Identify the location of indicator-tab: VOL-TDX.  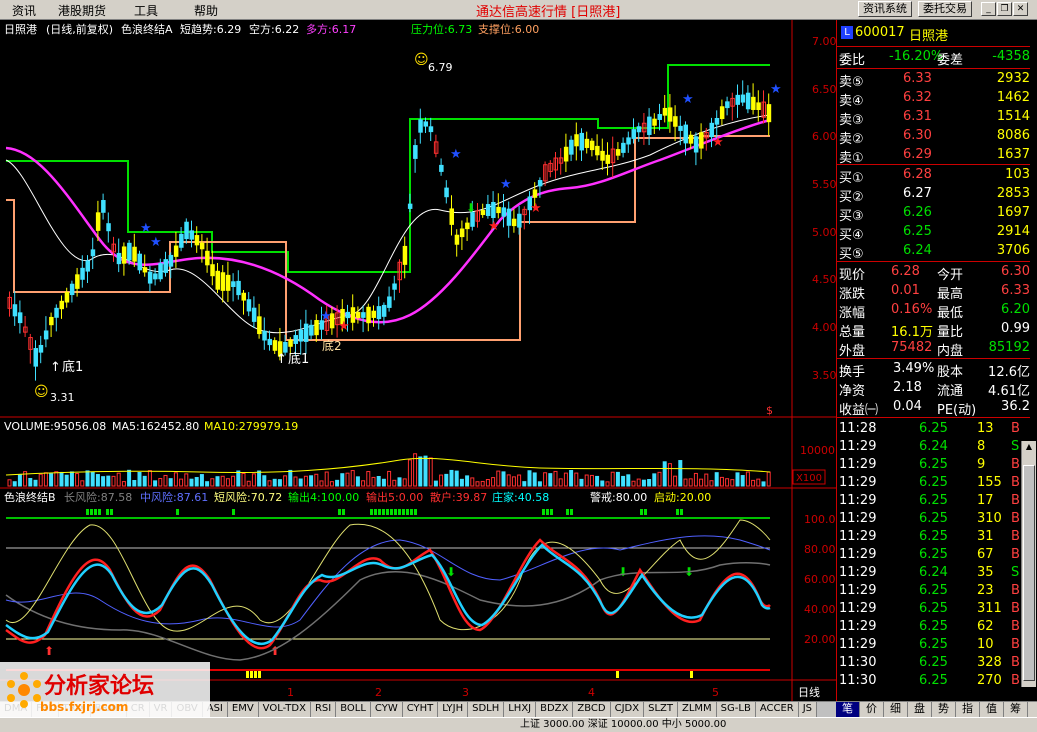
(284, 709).